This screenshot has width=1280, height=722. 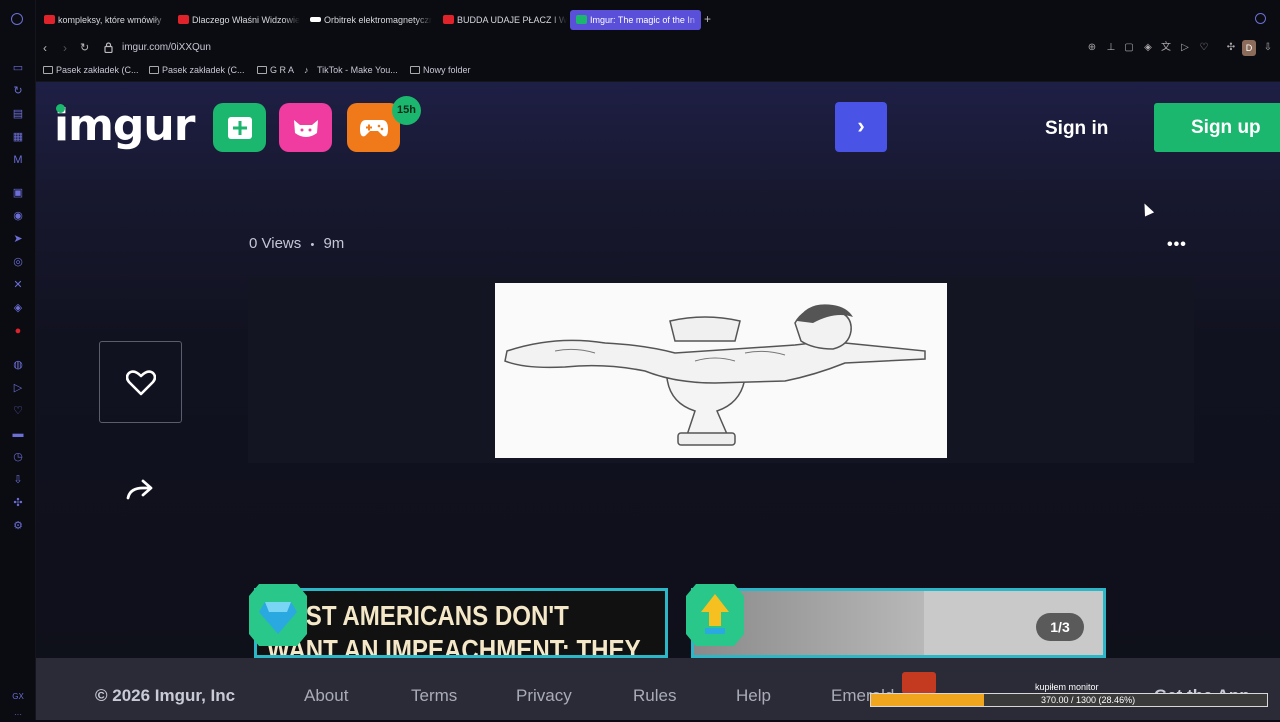 I want to click on cat-channel-button, so click(x=305, y=127).